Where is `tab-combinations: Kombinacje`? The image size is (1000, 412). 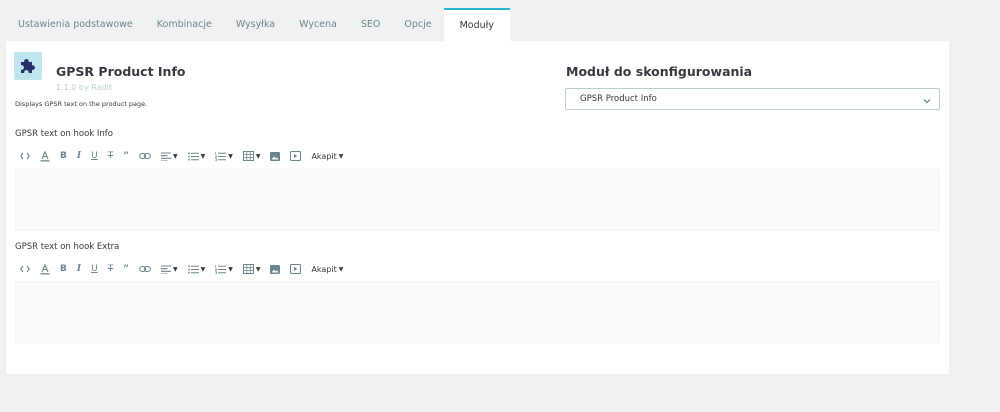 tab-combinations: Kombinacje is located at coordinates (184, 24).